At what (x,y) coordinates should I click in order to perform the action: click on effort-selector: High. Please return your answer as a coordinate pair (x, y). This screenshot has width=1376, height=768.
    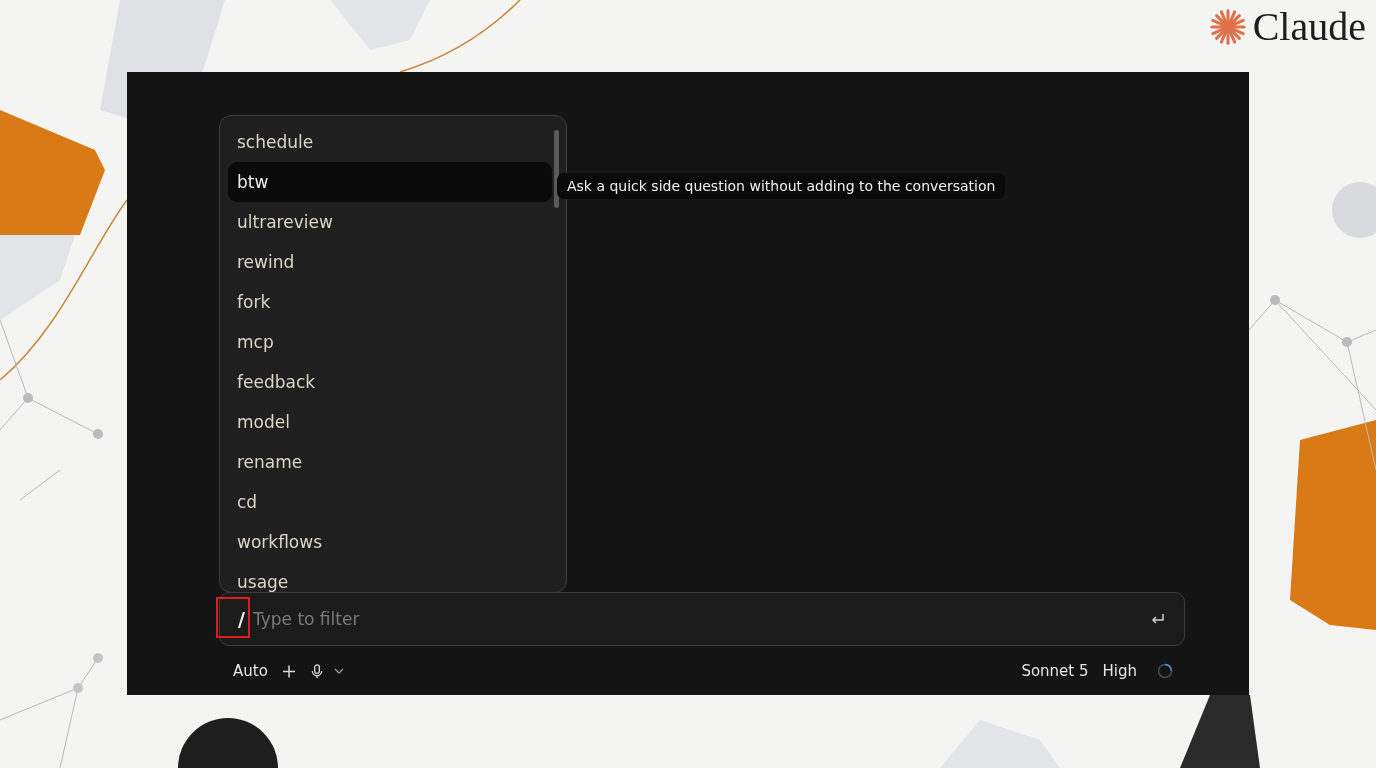
    Looking at the image, I should click on (1119, 671).